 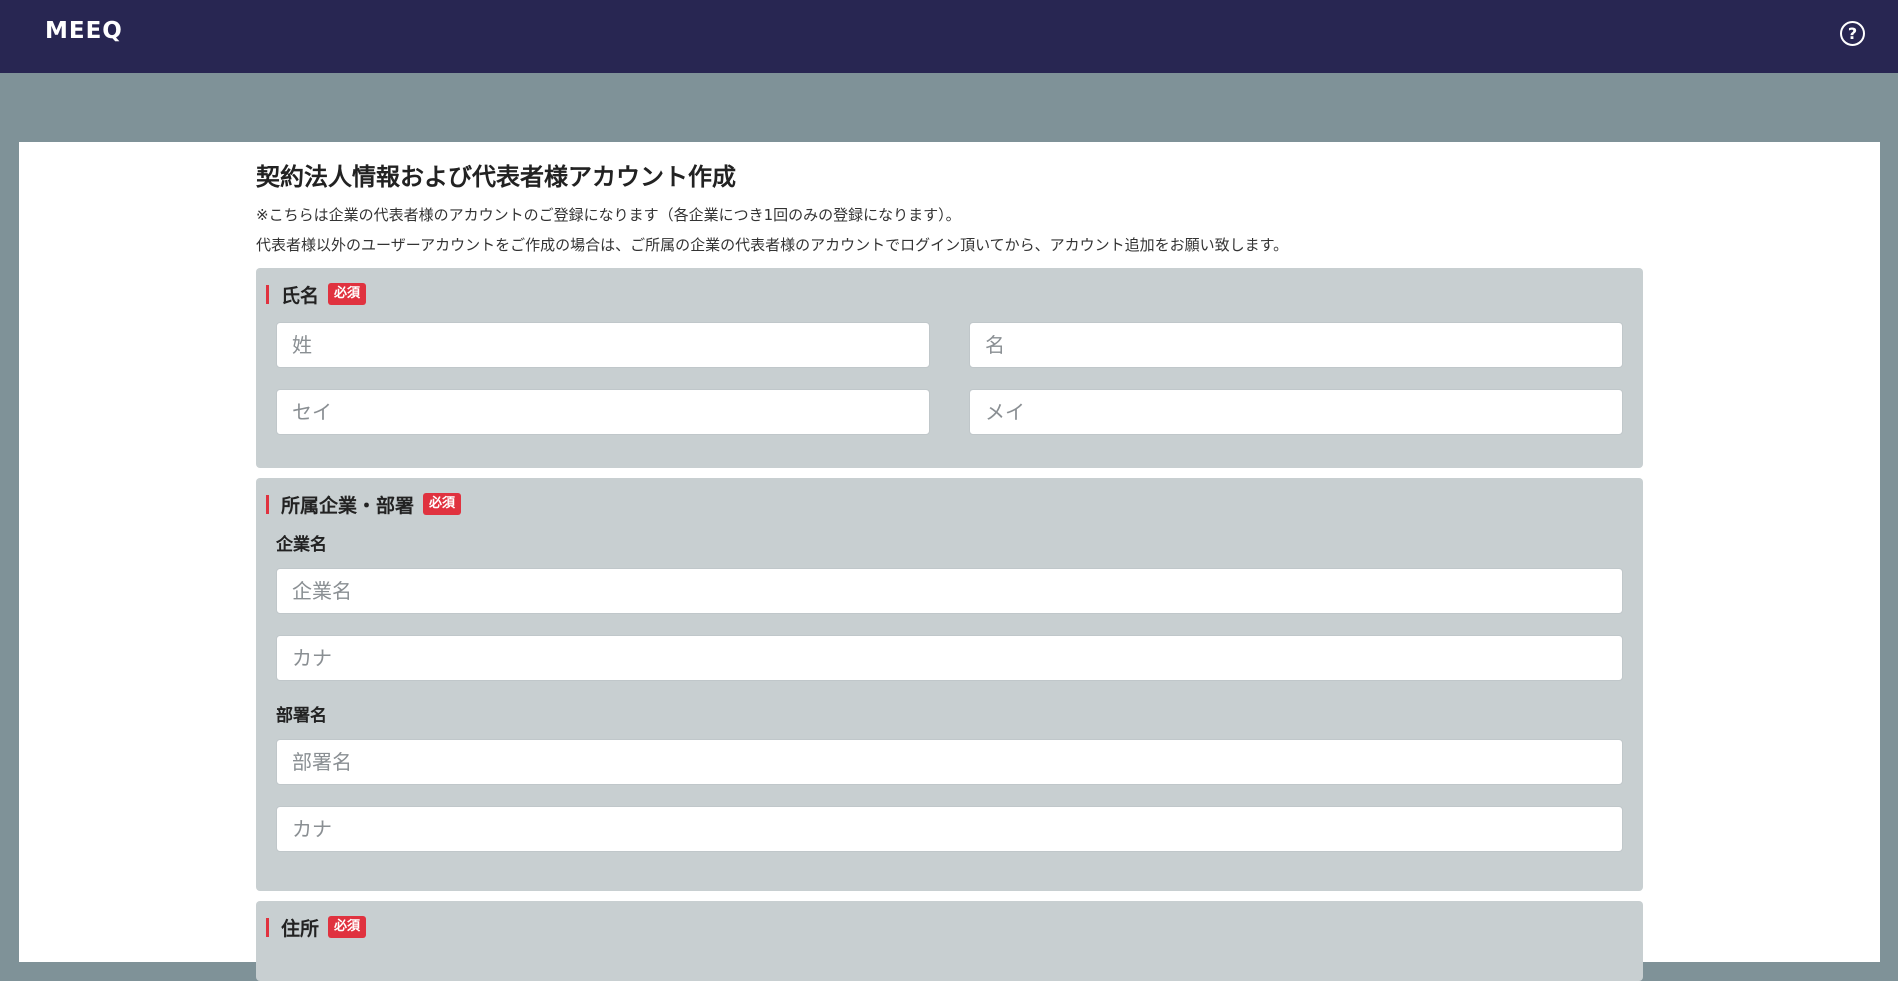 What do you see at coordinates (949, 829) in the screenshot?
I see `department-kana-input` at bounding box center [949, 829].